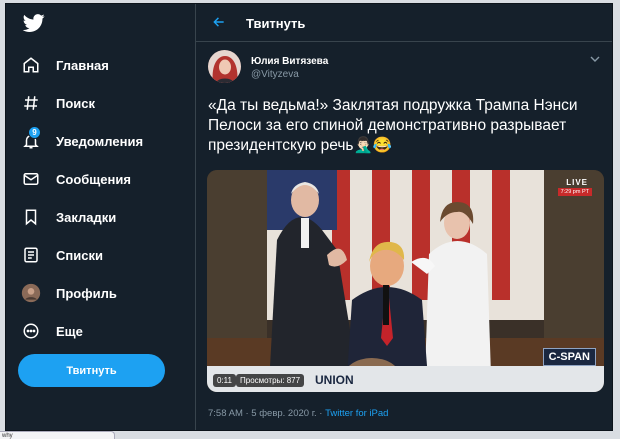 The height and width of the screenshot is (439, 620). Describe the element at coordinates (34, 23) in the screenshot. I see `twitter-bird-icon` at that location.